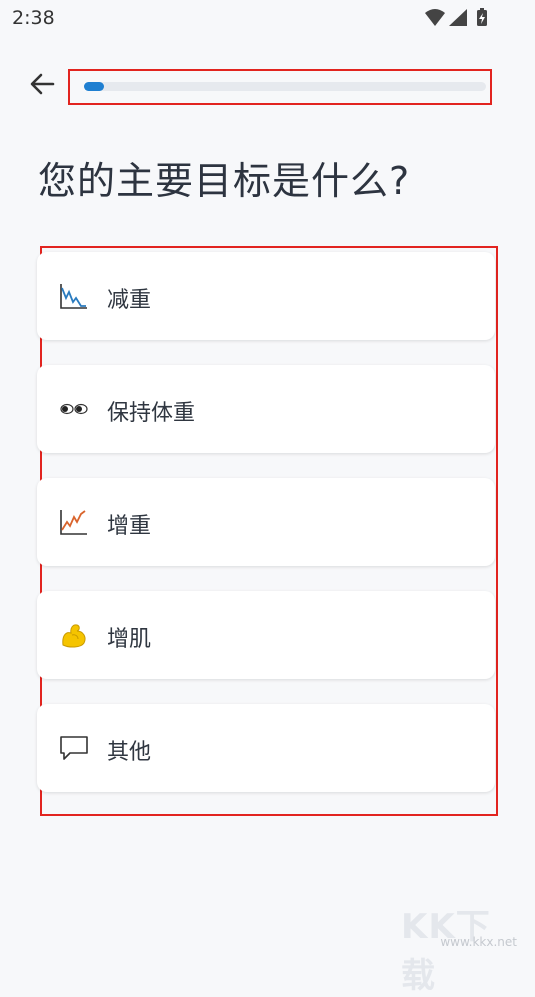 This screenshot has height=997, width=535. I want to click on eyes-icon, so click(74, 409).